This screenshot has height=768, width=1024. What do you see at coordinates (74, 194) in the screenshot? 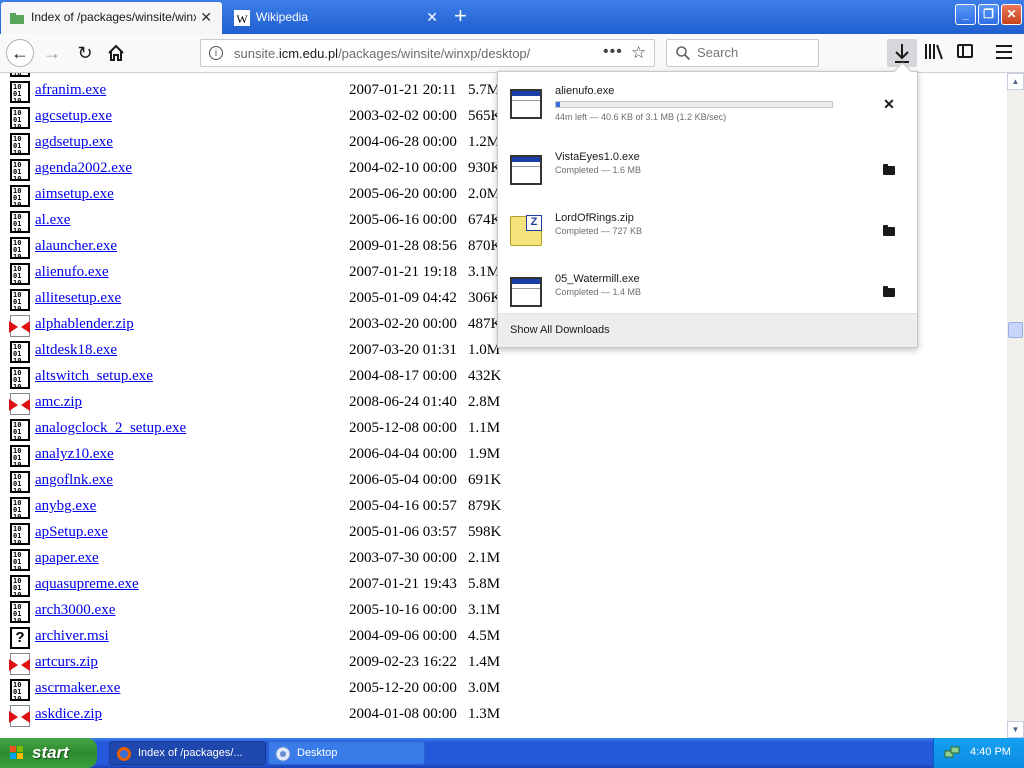
I see `file-link: aimsetup.exe` at bounding box center [74, 194].